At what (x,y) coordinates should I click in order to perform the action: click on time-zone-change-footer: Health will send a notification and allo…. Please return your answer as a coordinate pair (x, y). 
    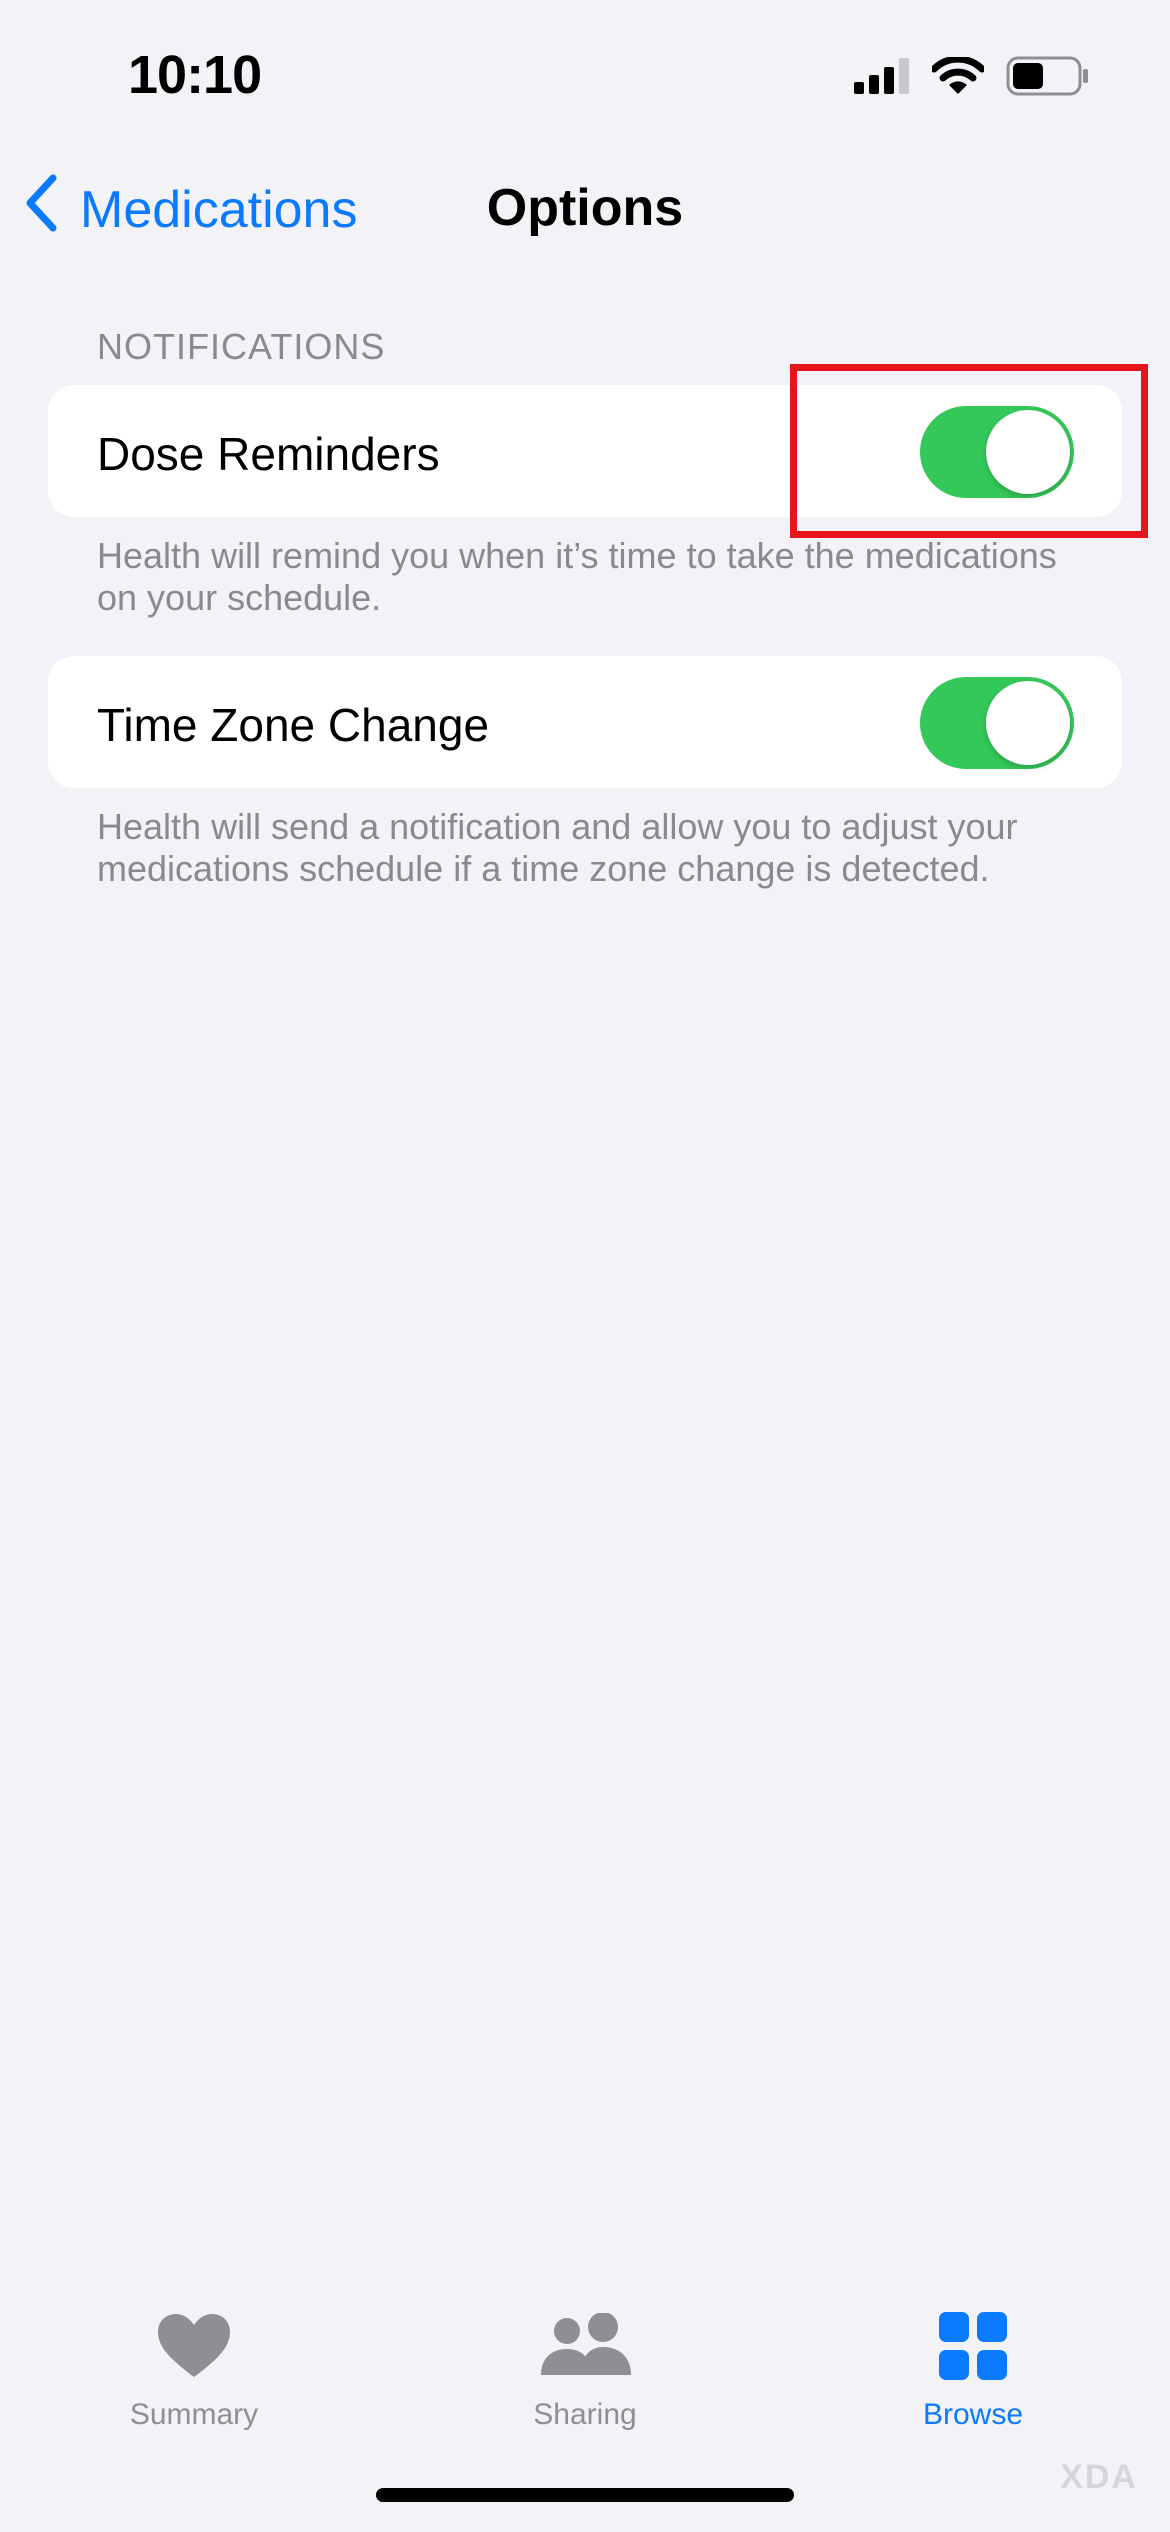
    Looking at the image, I should click on (557, 847).